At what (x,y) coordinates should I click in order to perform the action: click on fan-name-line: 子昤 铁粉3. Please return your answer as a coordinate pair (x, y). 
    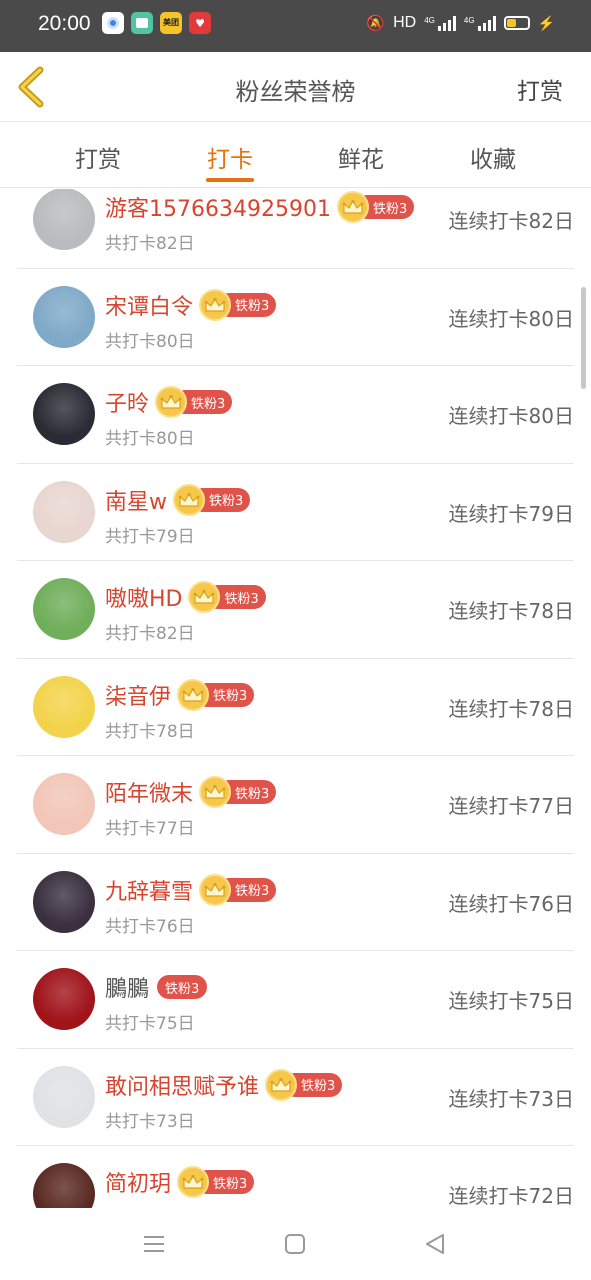
    Looking at the image, I should click on (169, 402).